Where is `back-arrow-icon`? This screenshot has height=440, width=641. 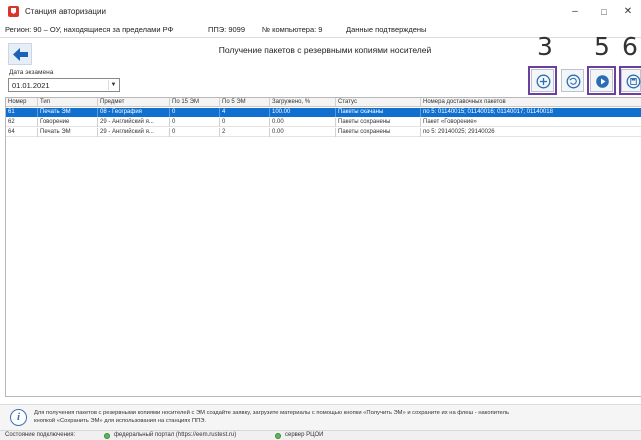 back-arrow-icon is located at coordinates (20, 54).